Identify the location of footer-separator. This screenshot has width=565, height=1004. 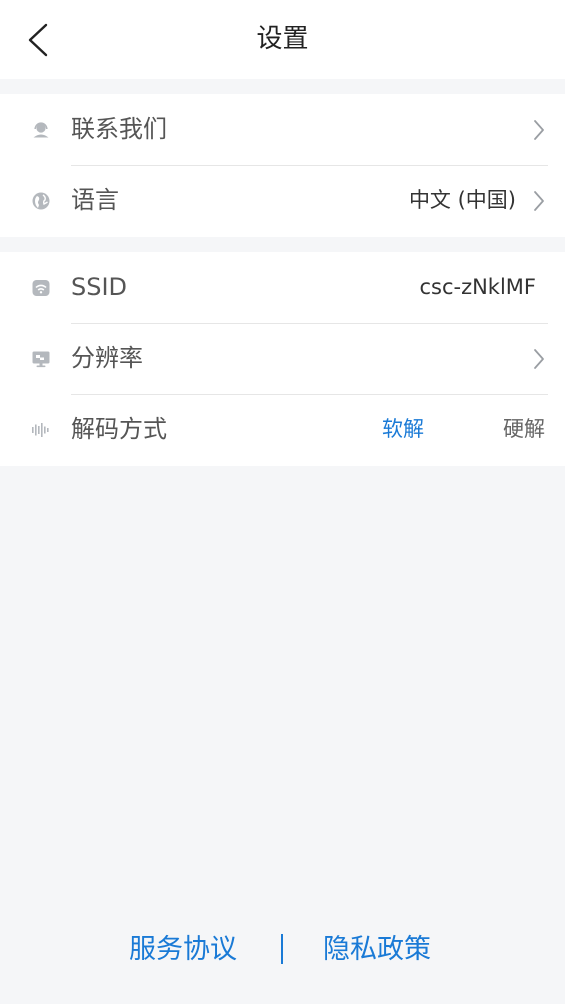
(282, 949).